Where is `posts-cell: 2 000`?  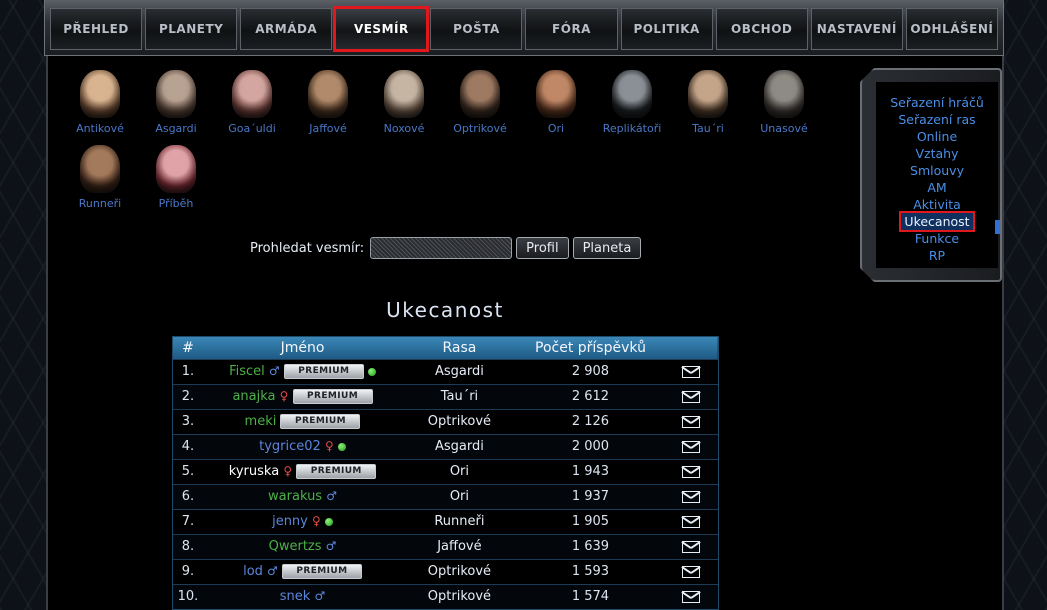
posts-cell: 2 000 is located at coordinates (590, 446).